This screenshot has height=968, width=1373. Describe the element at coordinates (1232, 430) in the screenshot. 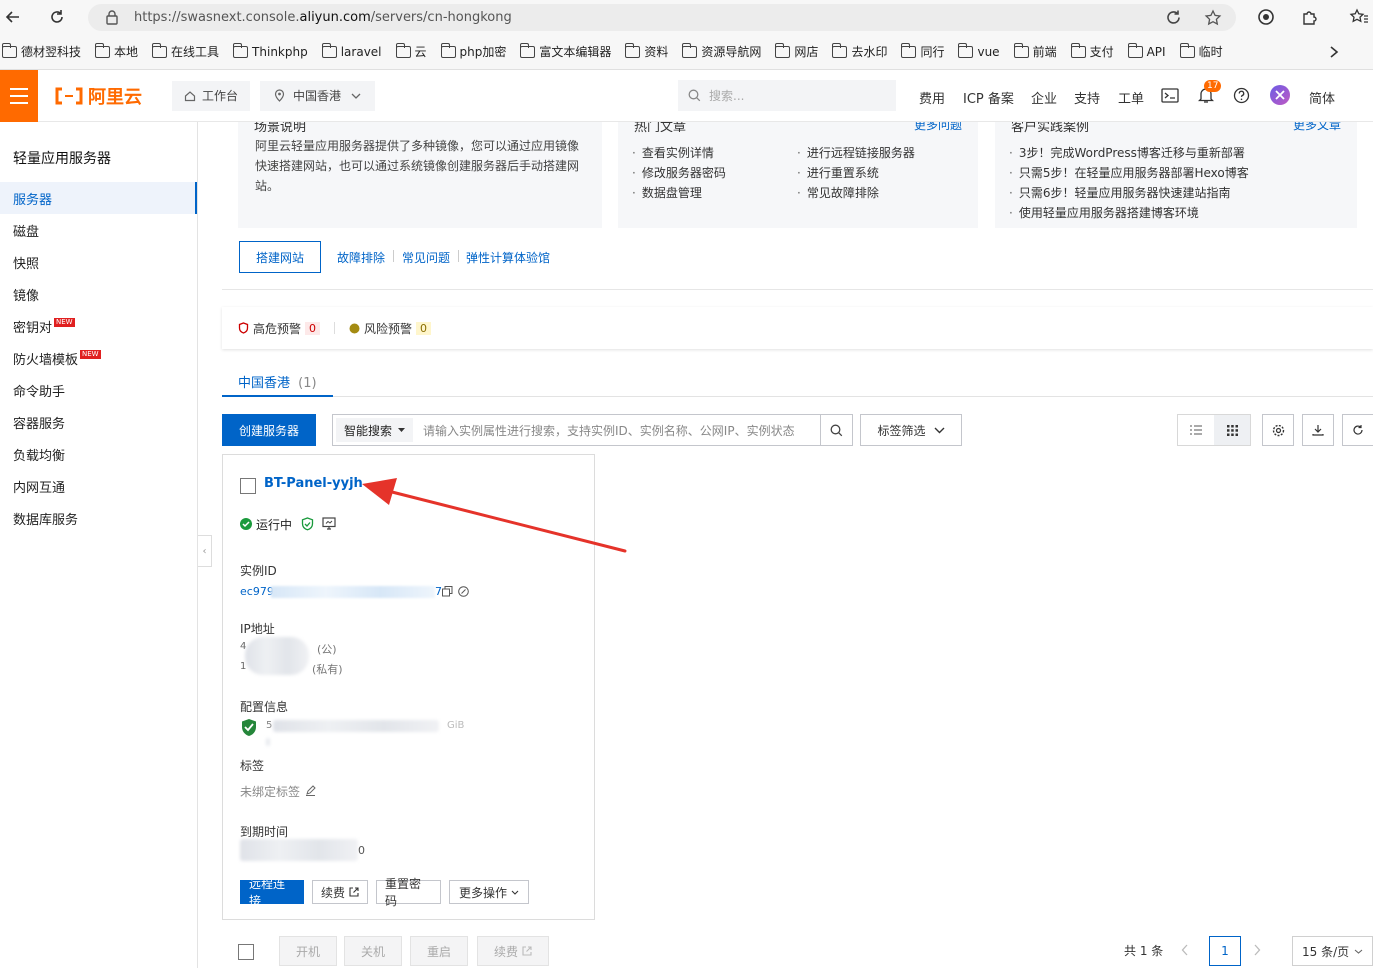

I see `card-view-button` at that location.